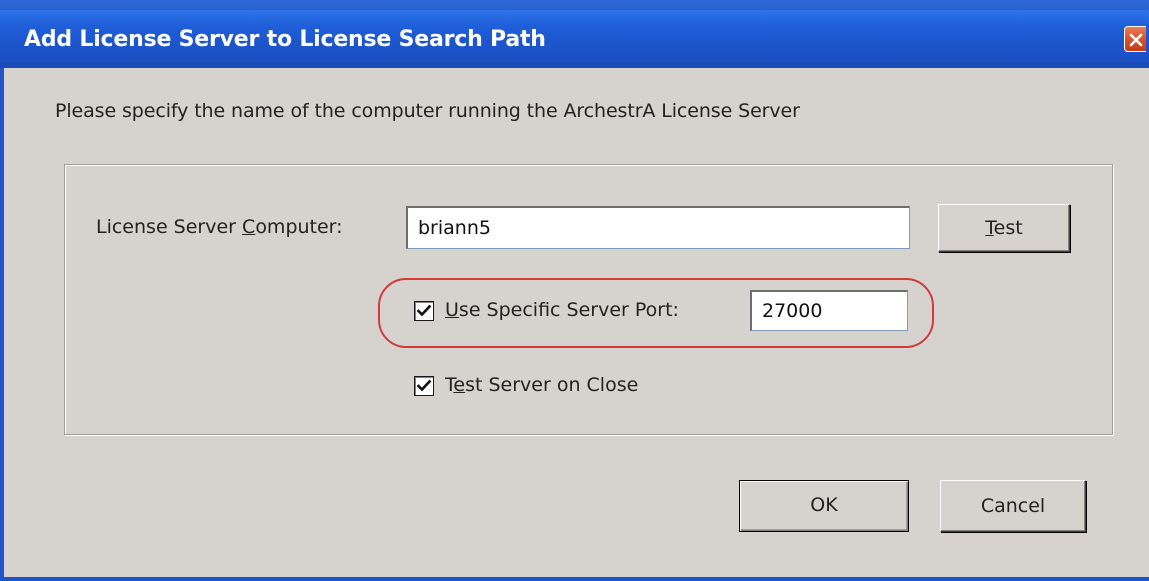 The image size is (1149, 581). What do you see at coordinates (1008, 228) in the screenshot?
I see `button-label: est` at bounding box center [1008, 228].